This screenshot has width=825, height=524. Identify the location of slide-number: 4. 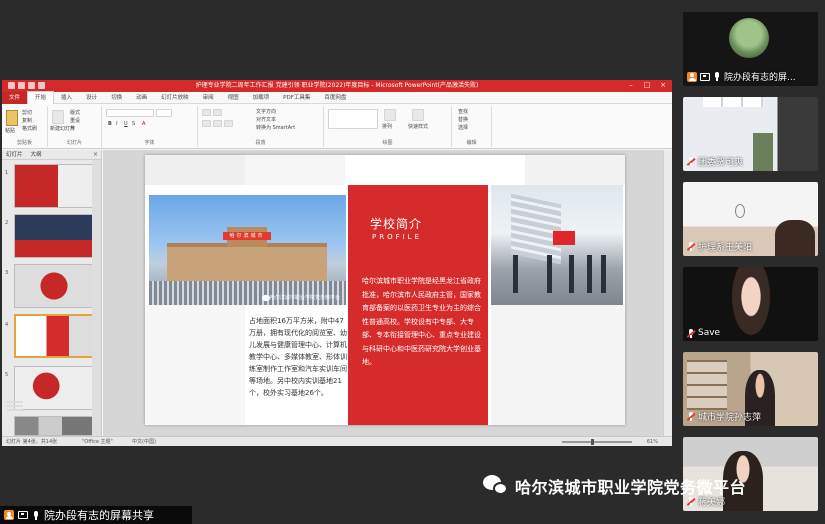
(7, 325).